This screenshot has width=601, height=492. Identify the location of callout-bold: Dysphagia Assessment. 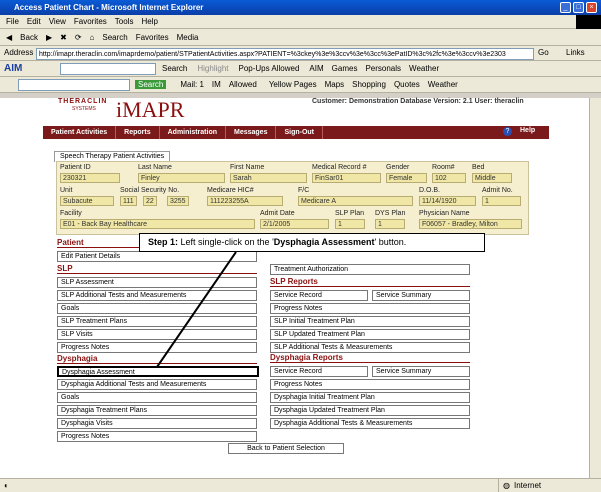
(324, 242).